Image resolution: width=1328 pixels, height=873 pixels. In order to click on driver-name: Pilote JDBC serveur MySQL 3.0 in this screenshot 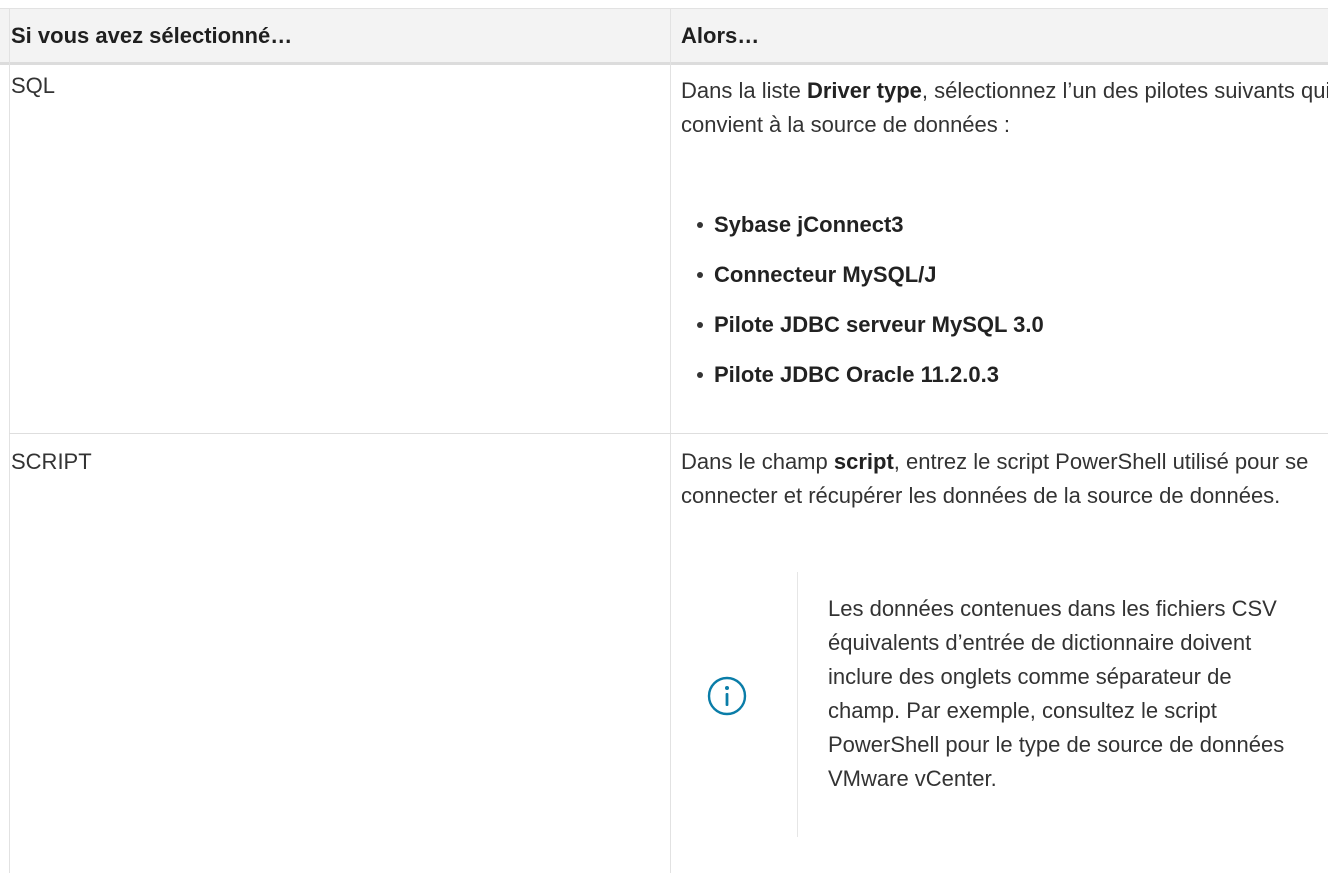, I will do `click(879, 324)`.